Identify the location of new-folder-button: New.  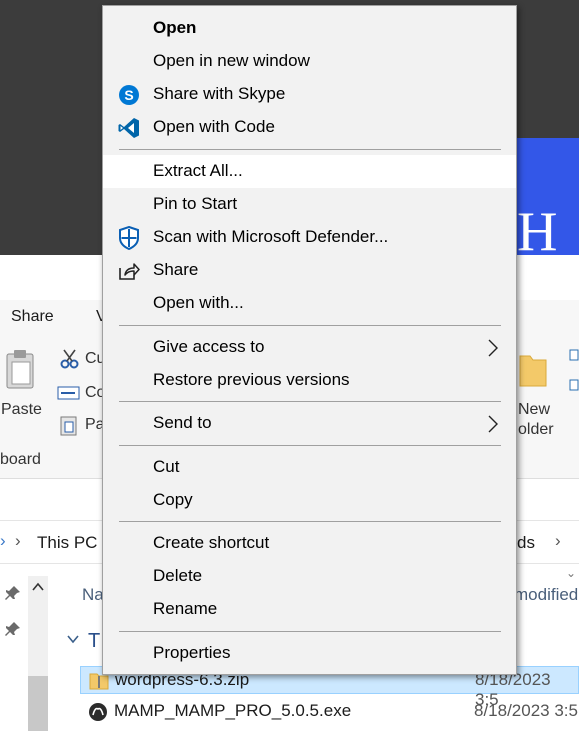
(534, 410).